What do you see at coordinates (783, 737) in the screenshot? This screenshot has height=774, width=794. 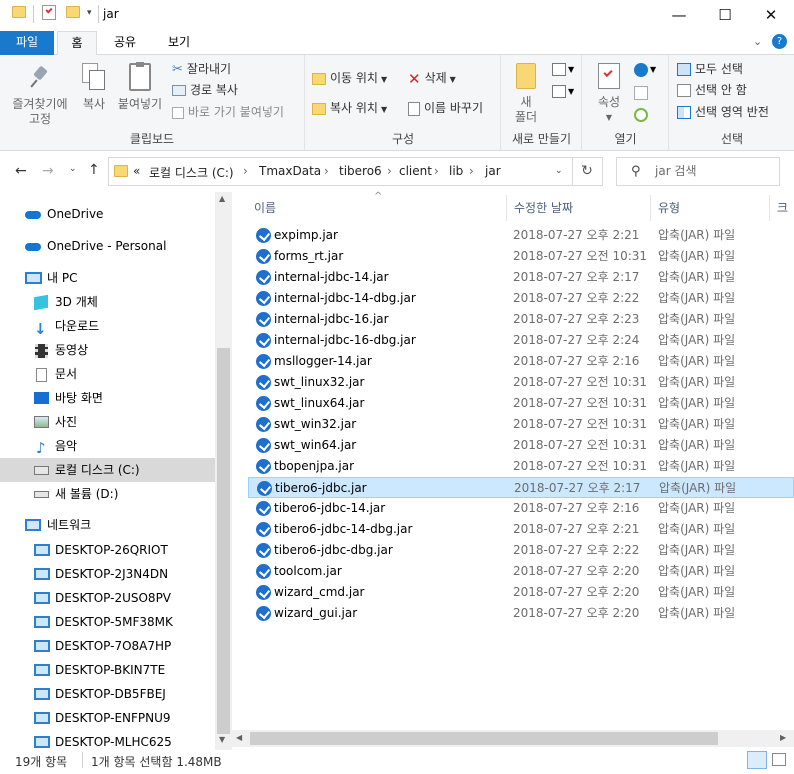 I see `scroll-right-icon: ▶` at bounding box center [783, 737].